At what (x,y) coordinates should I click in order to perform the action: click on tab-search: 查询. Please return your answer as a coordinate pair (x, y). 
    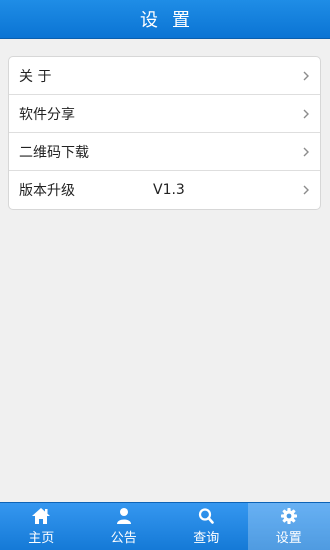
    Looking at the image, I should click on (206, 526).